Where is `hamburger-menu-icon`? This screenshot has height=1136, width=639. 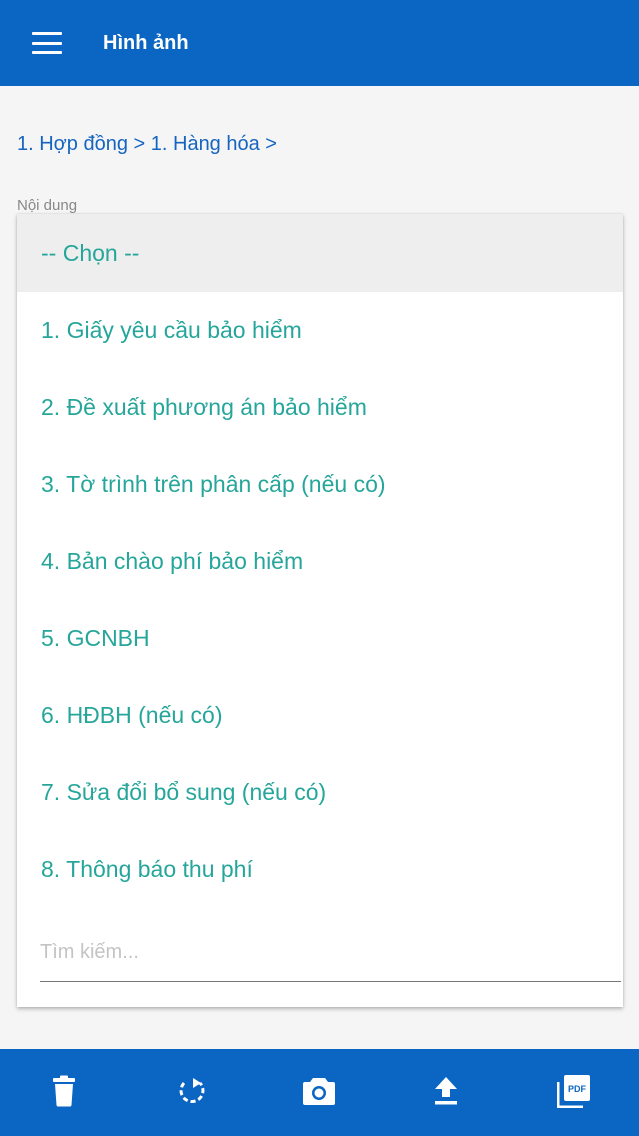 hamburger-menu-icon is located at coordinates (47, 43).